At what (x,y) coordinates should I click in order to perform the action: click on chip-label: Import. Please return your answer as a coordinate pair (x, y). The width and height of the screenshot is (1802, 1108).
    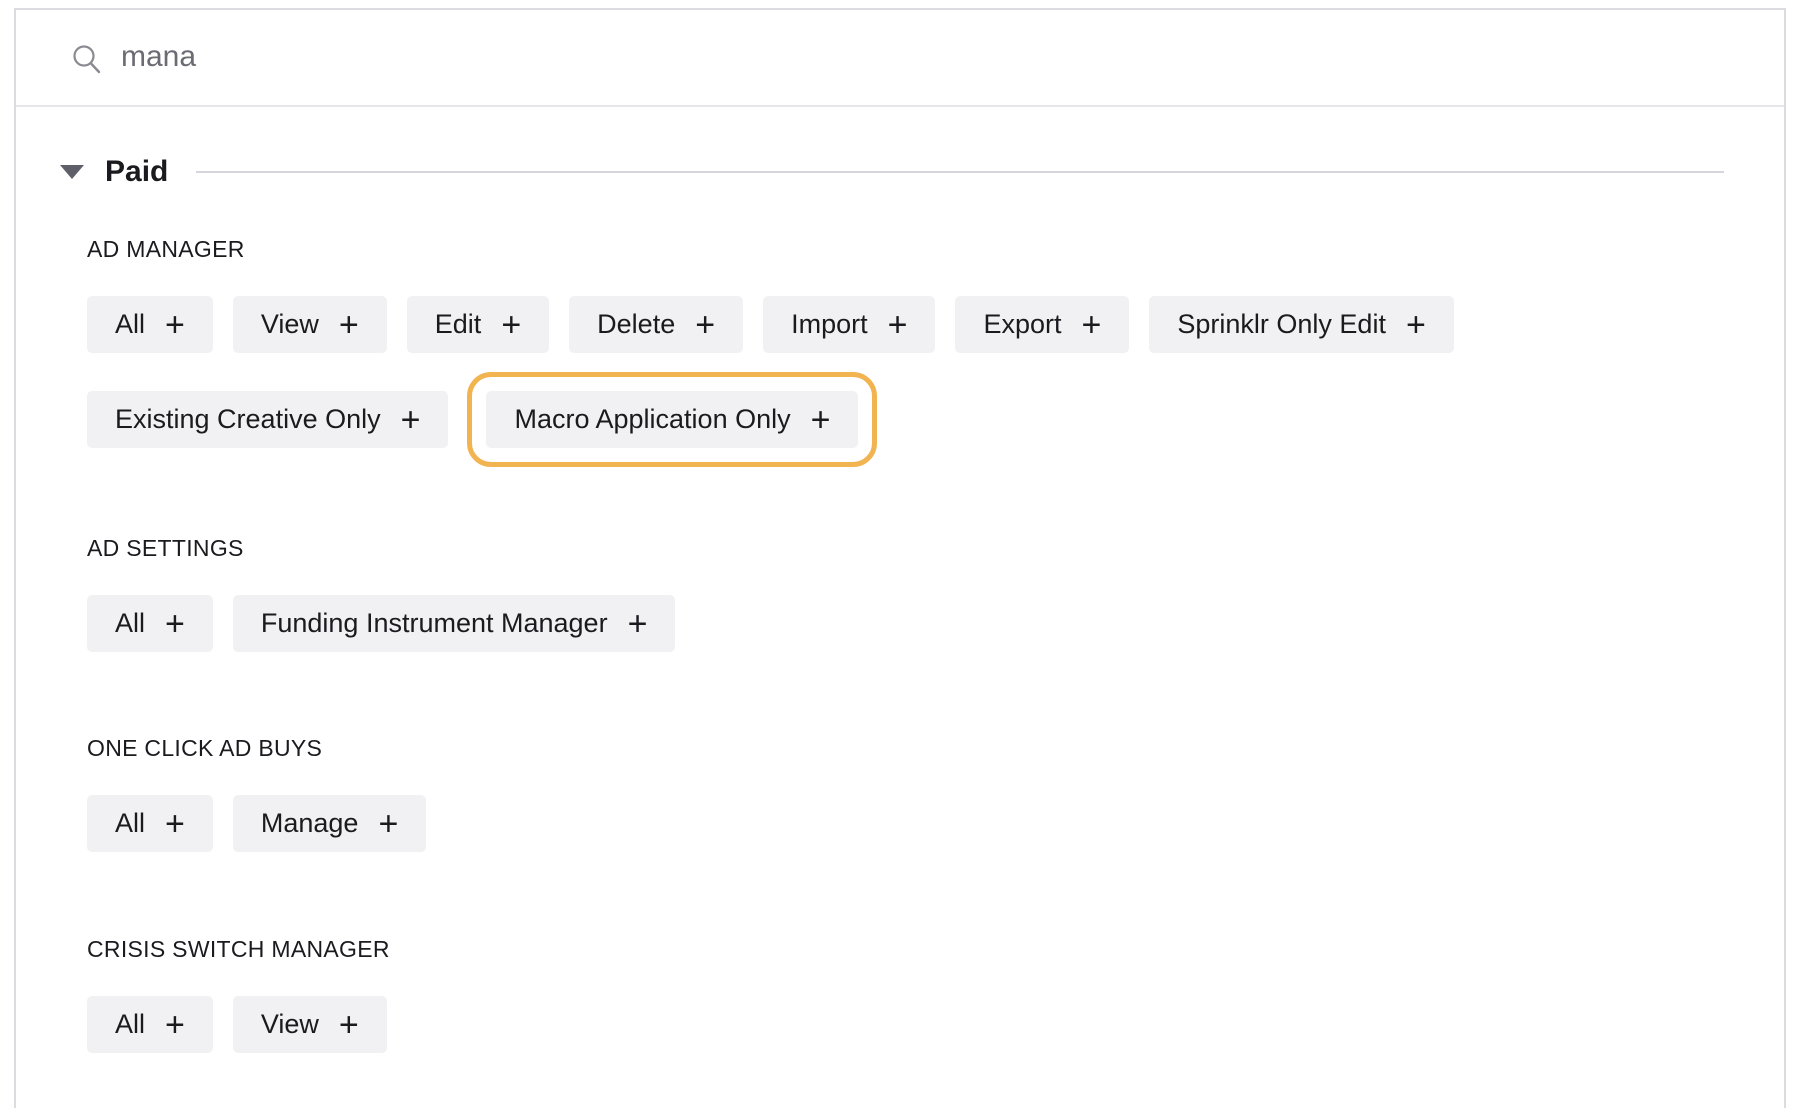
    Looking at the image, I should click on (829, 324).